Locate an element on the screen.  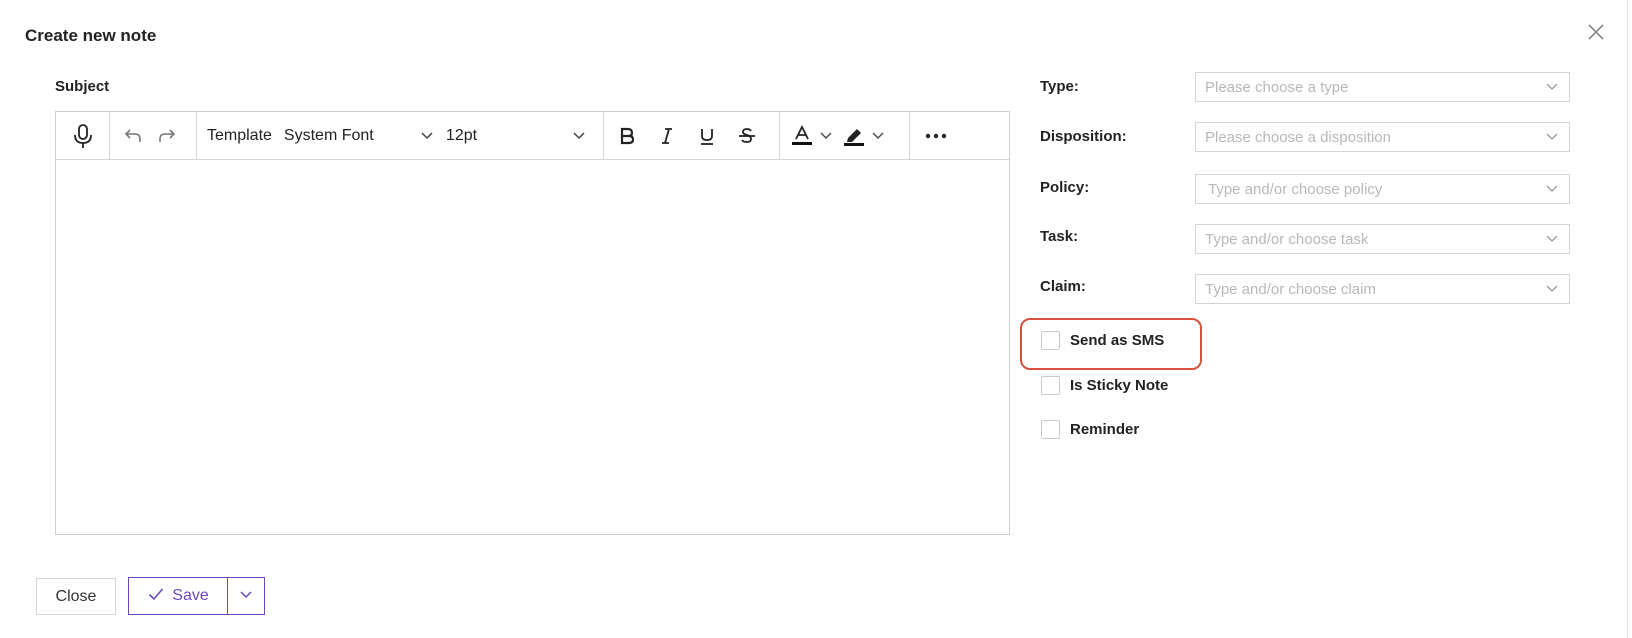
reminder-option: Reminder is located at coordinates (1090, 429).